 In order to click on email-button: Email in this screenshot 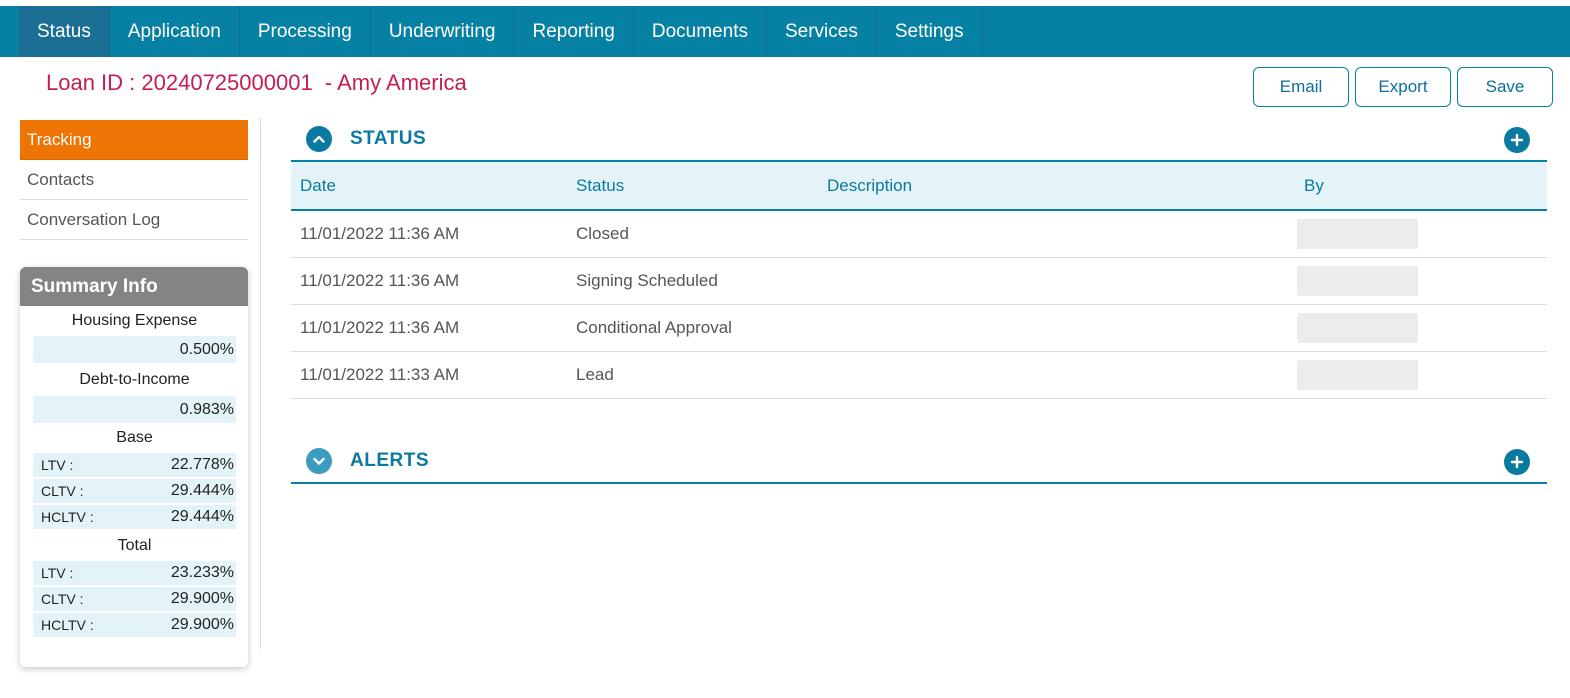, I will do `click(1301, 87)`.